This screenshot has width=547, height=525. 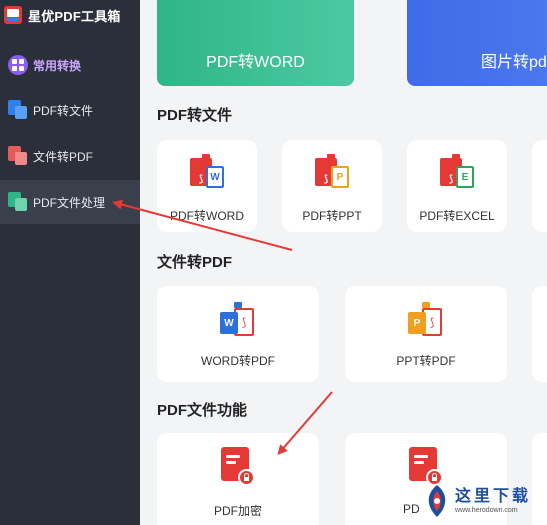 What do you see at coordinates (333, 172) in the screenshot?
I see `pdf-to-ppt-icon: ⟆ P` at bounding box center [333, 172].